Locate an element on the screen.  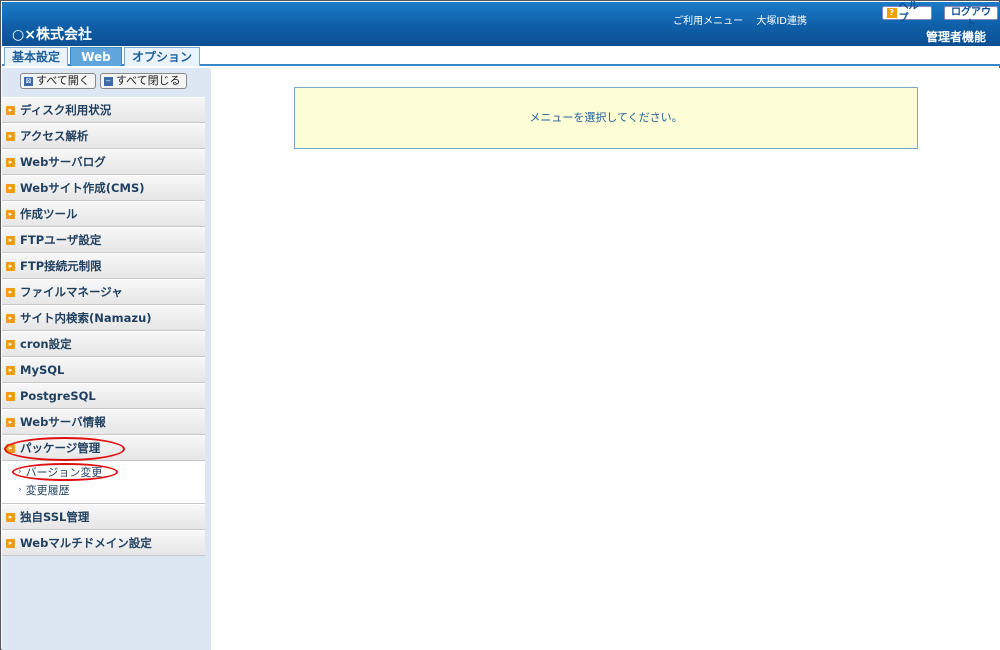
sidebar-item-ftp-user: ▸ FTPユーザ設定 is located at coordinates (103, 240).